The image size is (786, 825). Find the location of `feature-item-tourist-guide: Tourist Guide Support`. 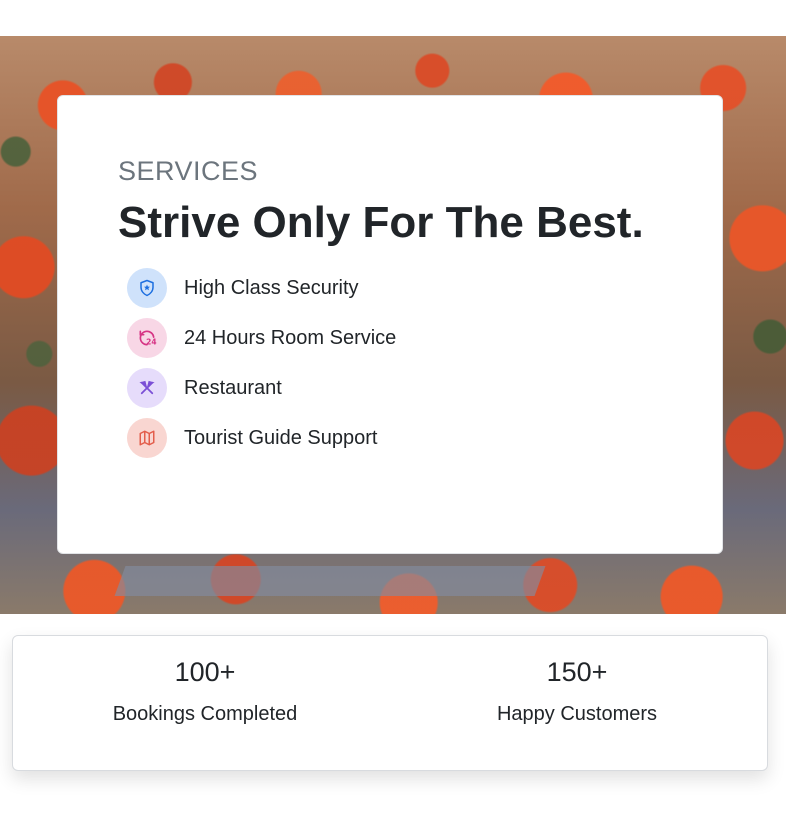

feature-item-tourist-guide: Tourist Guide Support is located at coordinates (261, 438).